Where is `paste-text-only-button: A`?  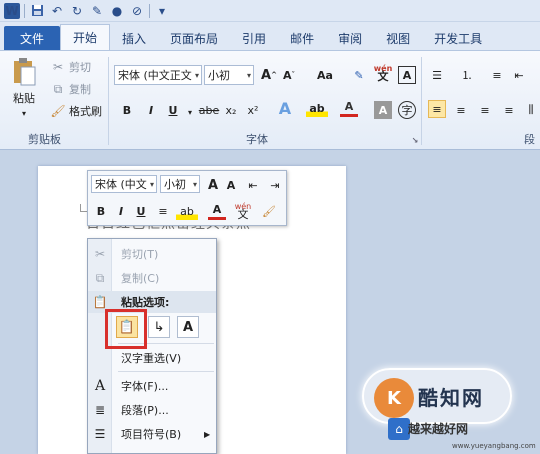 paste-text-only-button: A is located at coordinates (188, 327).